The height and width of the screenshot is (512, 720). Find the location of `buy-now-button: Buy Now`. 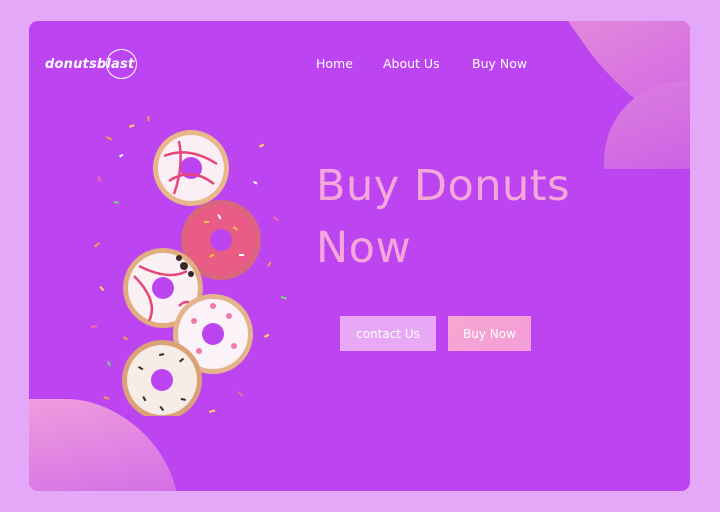

buy-now-button: Buy Now is located at coordinates (489, 333).